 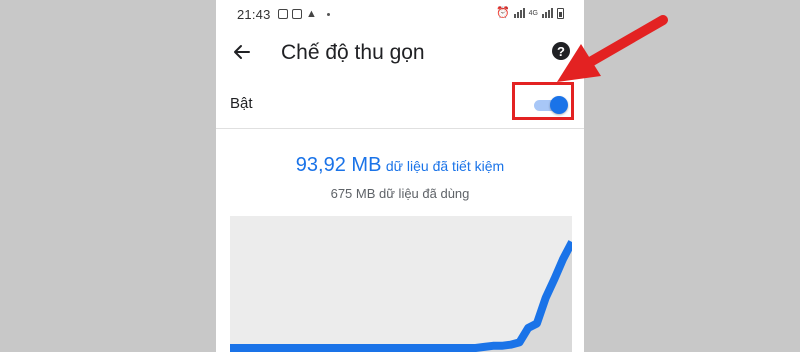 I want to click on saved-text: dữ liệu đã tiết kiệm, so click(x=445, y=166).